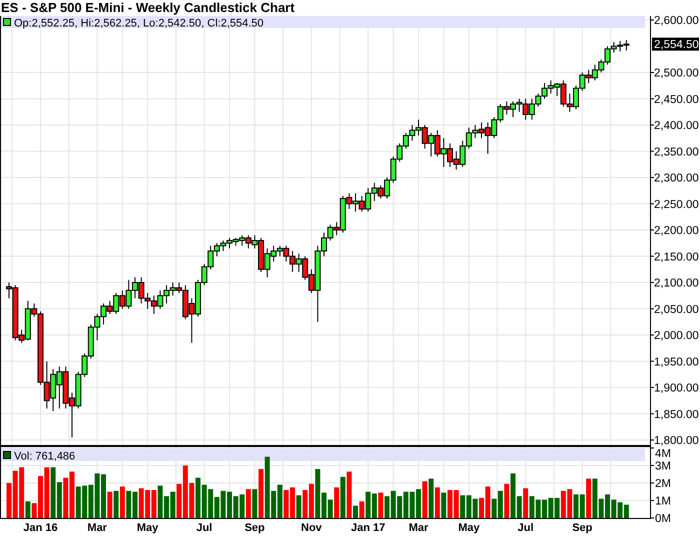  What do you see at coordinates (663, 484) in the screenshot?
I see `axis-label: 2M` at bounding box center [663, 484].